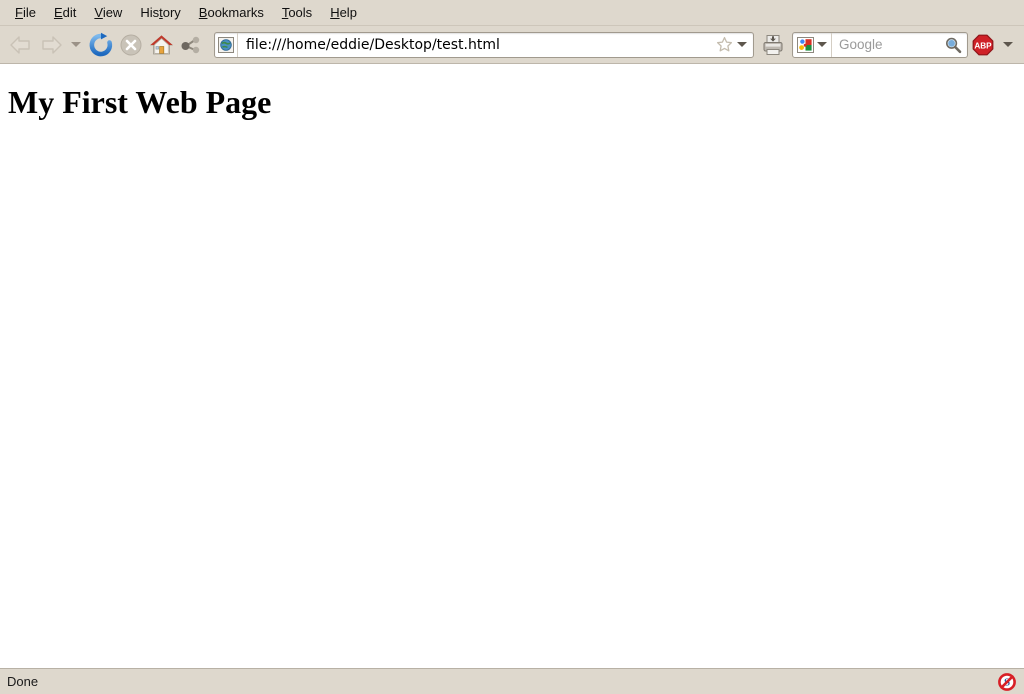  I want to click on status-text: Done, so click(23, 681).